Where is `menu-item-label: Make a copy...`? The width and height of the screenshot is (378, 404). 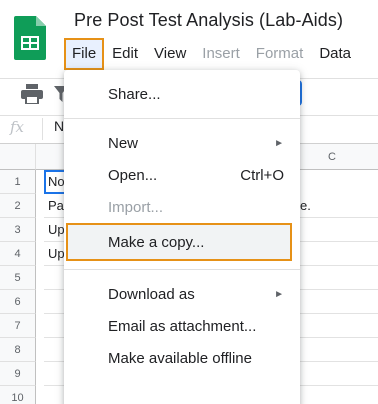
menu-item-label: Make a copy... is located at coordinates (156, 242).